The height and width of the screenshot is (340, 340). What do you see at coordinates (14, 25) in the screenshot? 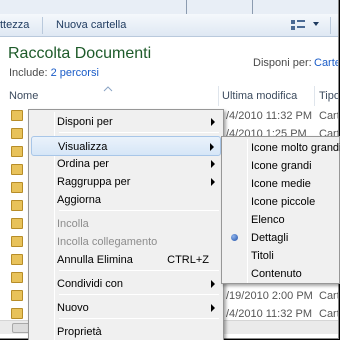
I see `organize-button: ttezza` at bounding box center [14, 25].